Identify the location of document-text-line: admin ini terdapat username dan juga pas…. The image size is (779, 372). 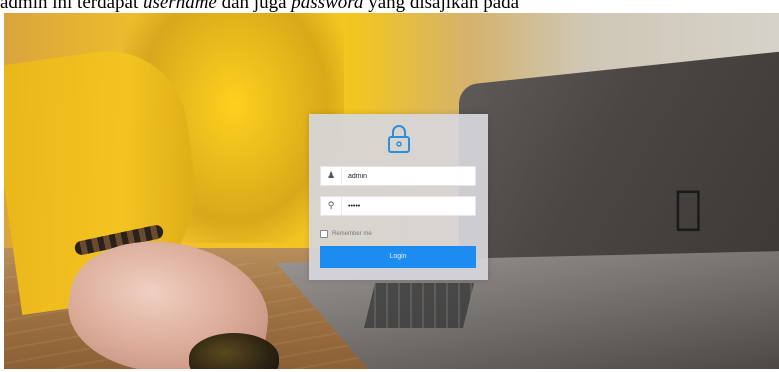
(389, 6).